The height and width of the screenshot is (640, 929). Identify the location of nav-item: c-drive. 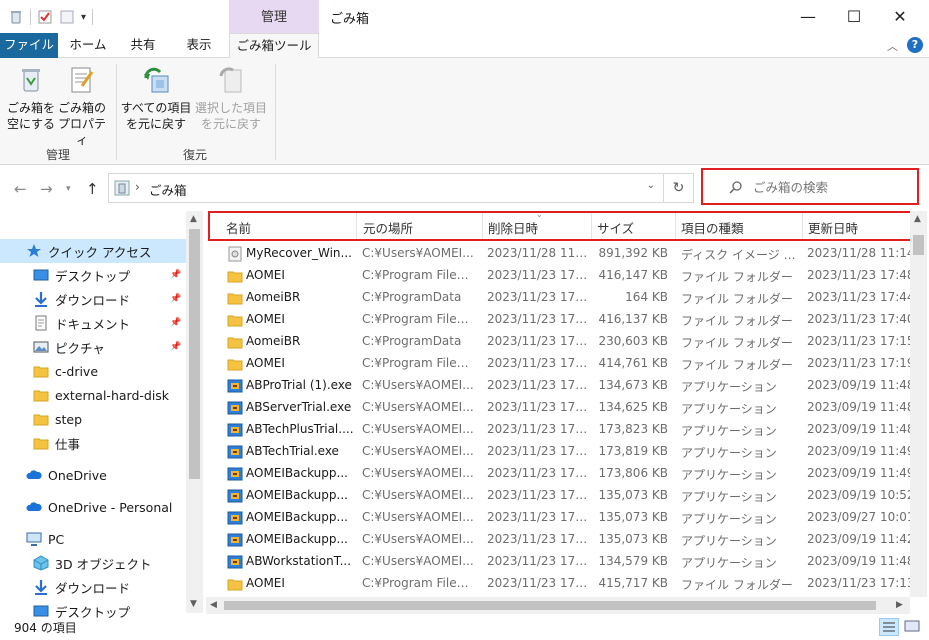
(93, 371).